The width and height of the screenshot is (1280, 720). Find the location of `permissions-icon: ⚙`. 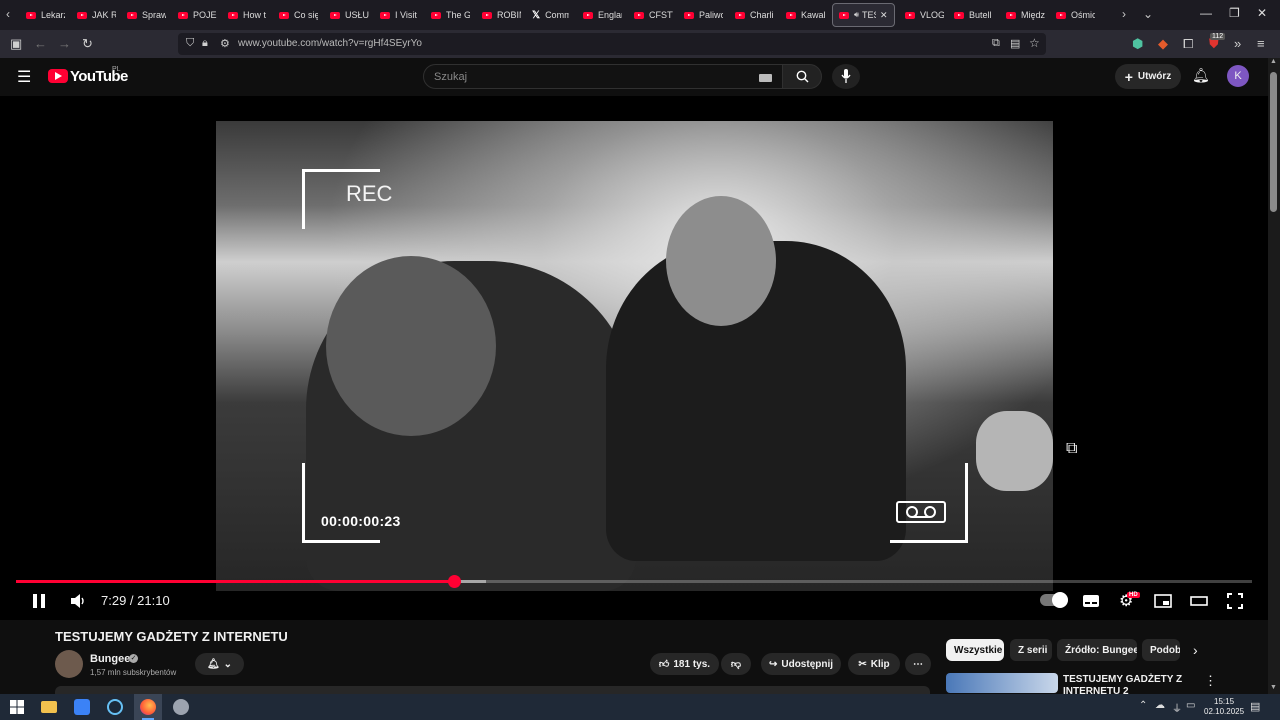

permissions-icon: ⚙ is located at coordinates (225, 43).